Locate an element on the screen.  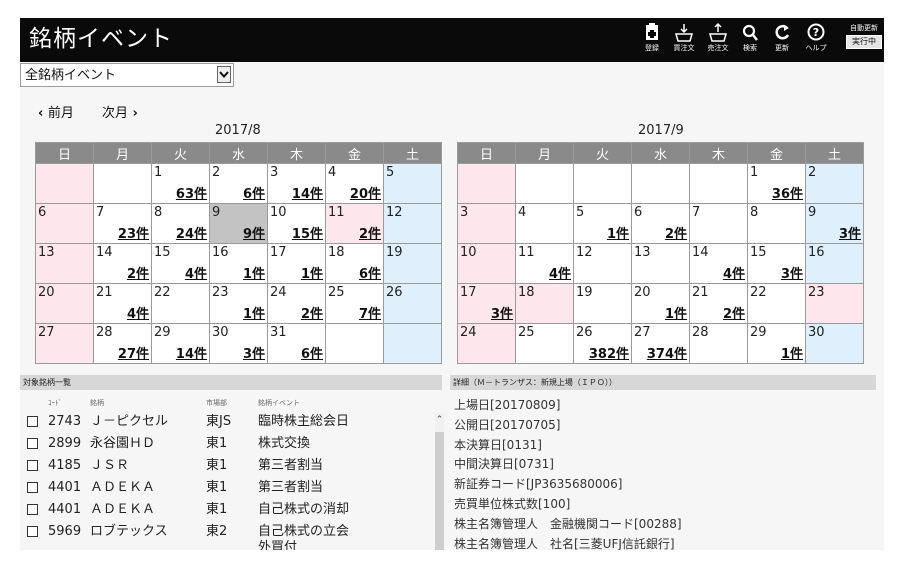
calendar-day-cell: 14 4件 is located at coordinates (718, 263).